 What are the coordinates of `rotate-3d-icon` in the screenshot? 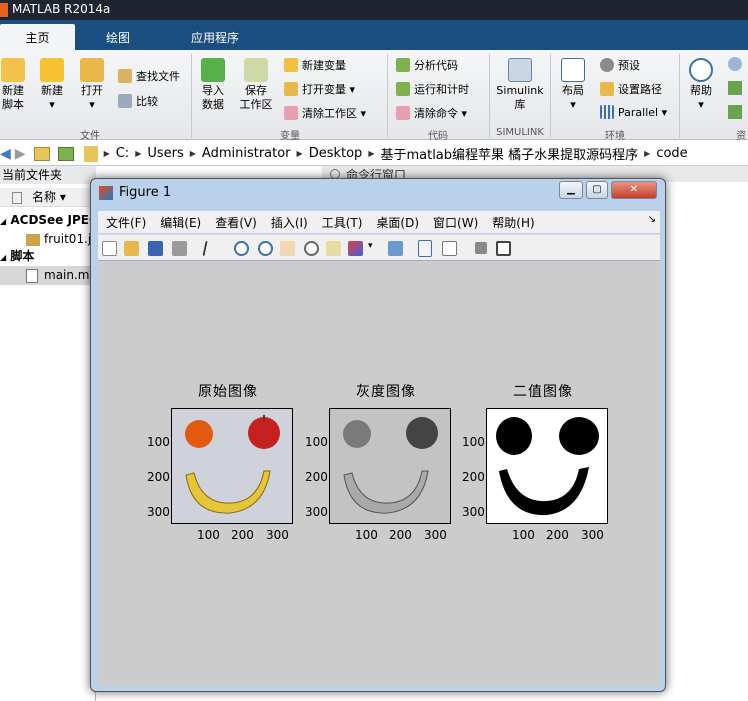 It's located at (311, 248).